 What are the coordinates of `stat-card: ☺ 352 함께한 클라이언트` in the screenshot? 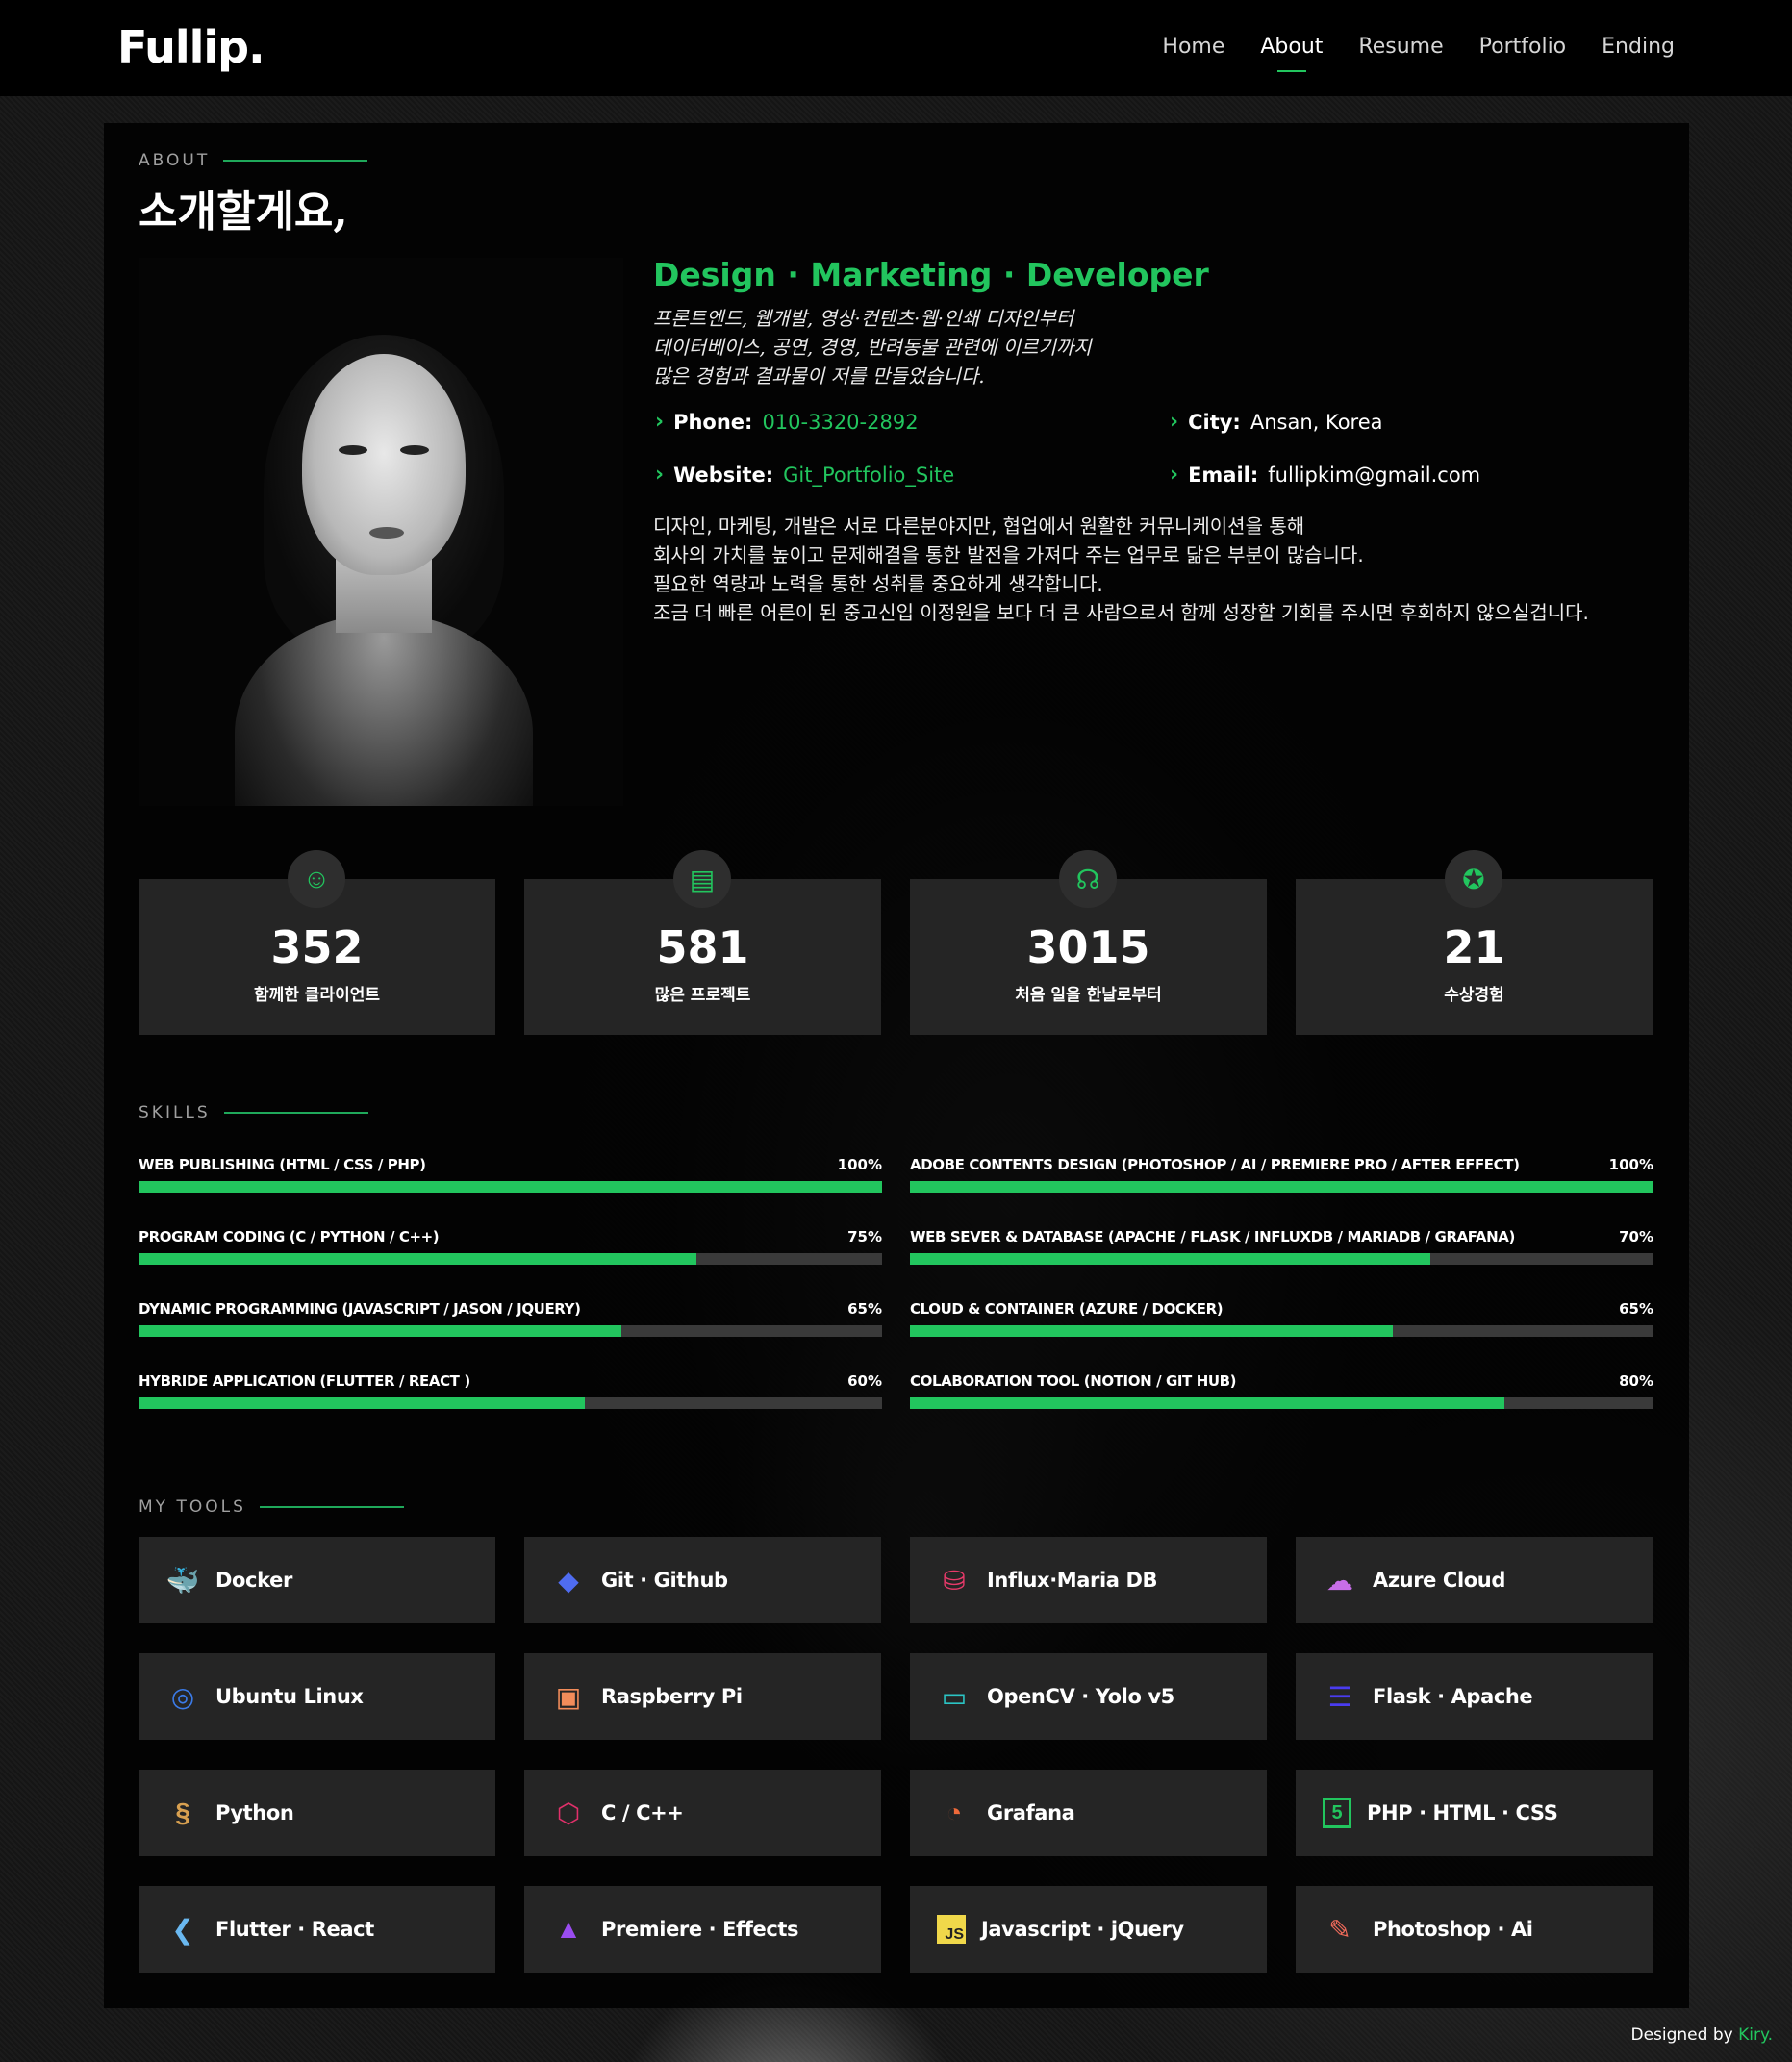 It's located at (317, 942).